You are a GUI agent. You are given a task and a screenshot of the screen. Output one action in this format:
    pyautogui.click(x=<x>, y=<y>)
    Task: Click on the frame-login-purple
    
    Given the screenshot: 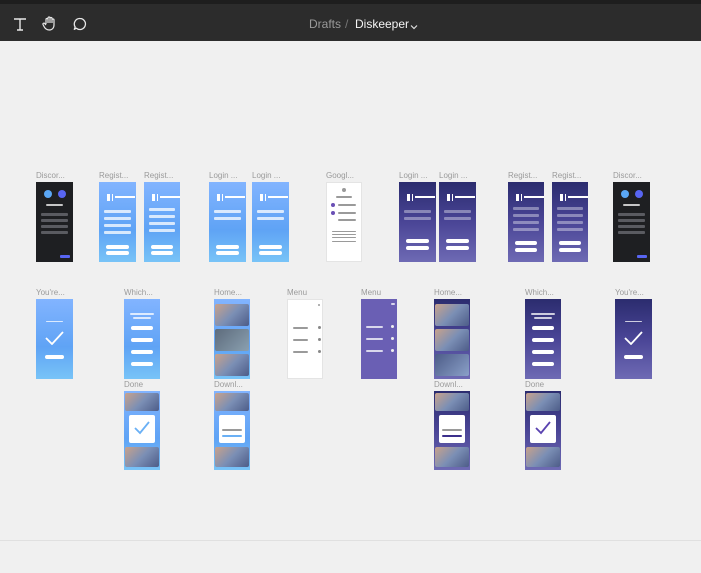 What is the action you would take?
    pyautogui.click(x=417, y=222)
    